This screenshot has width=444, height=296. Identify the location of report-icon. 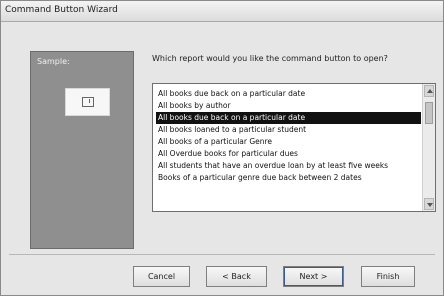
(87, 102).